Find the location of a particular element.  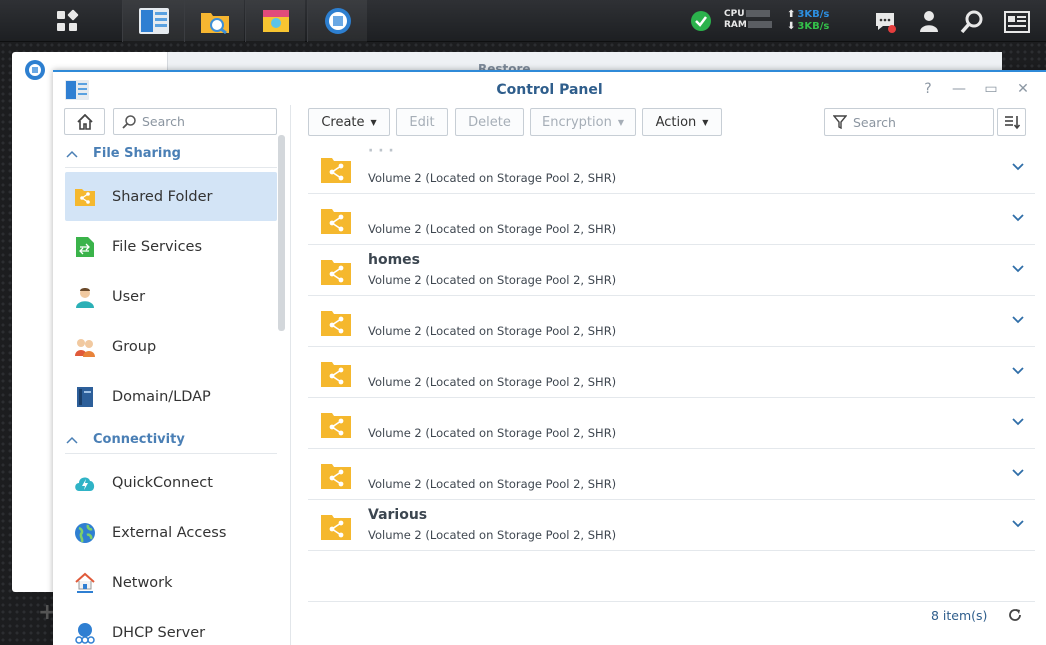

sidebar-item-external-access: External Access is located at coordinates (171, 532).